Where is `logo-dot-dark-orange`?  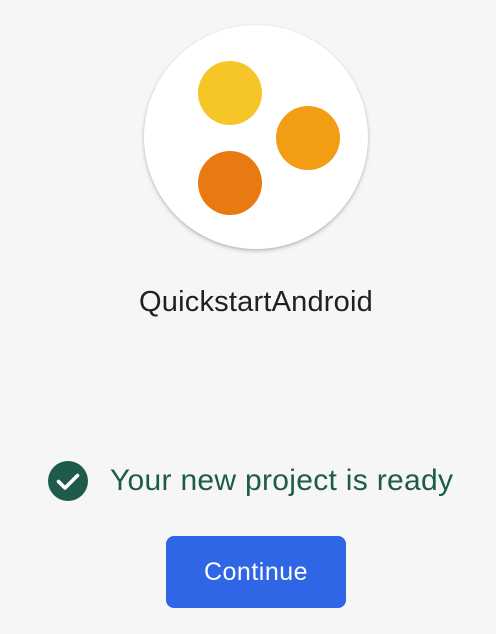 logo-dot-dark-orange is located at coordinates (230, 183).